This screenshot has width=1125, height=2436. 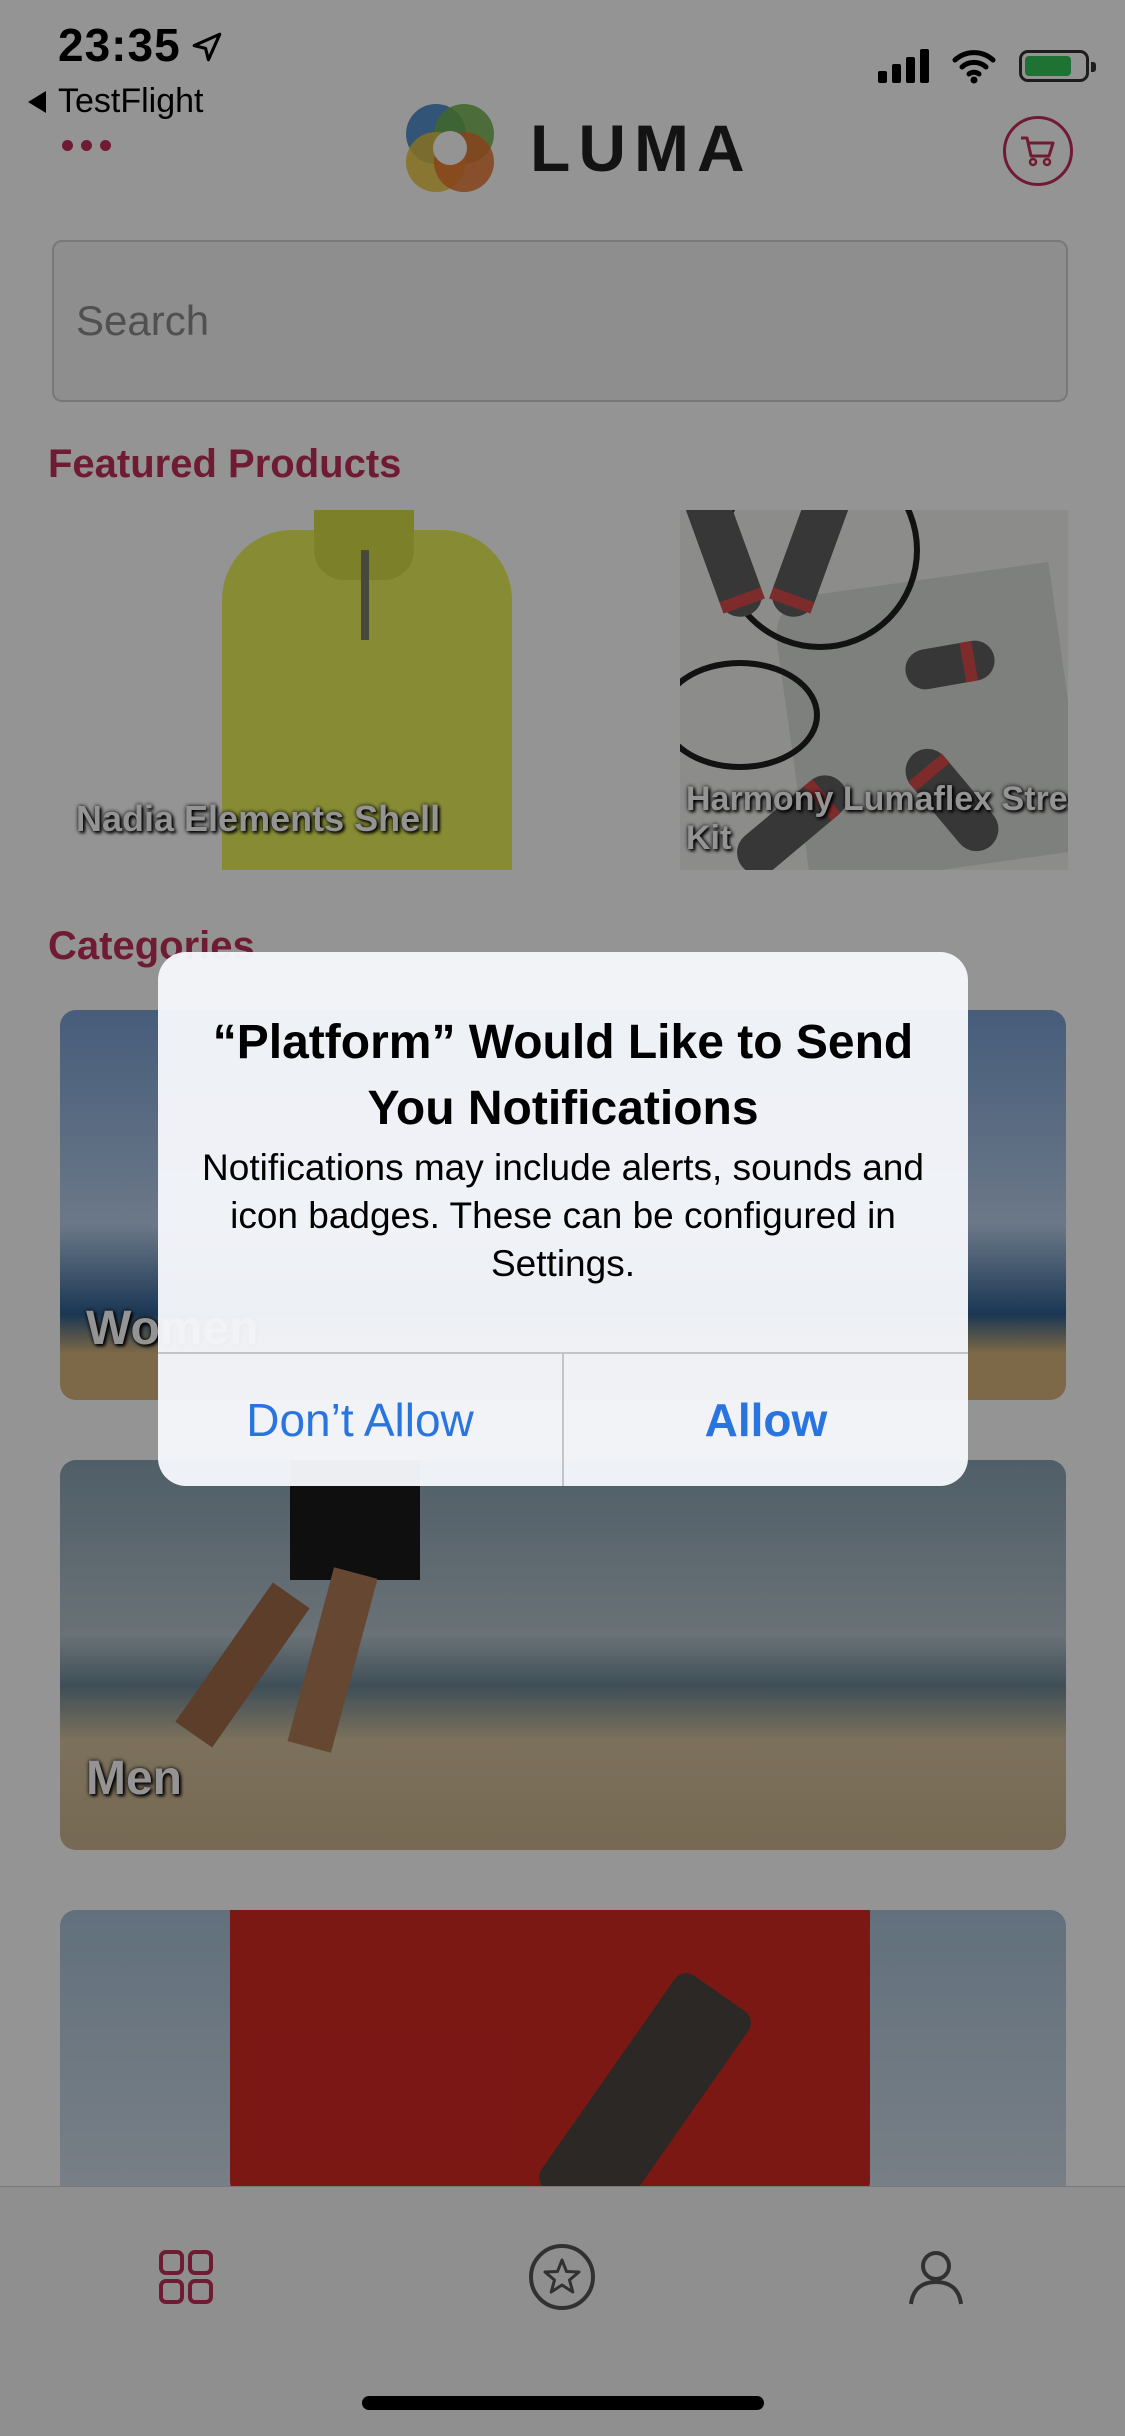 I want to click on allow-button: Allow, so click(x=766, y=1420).